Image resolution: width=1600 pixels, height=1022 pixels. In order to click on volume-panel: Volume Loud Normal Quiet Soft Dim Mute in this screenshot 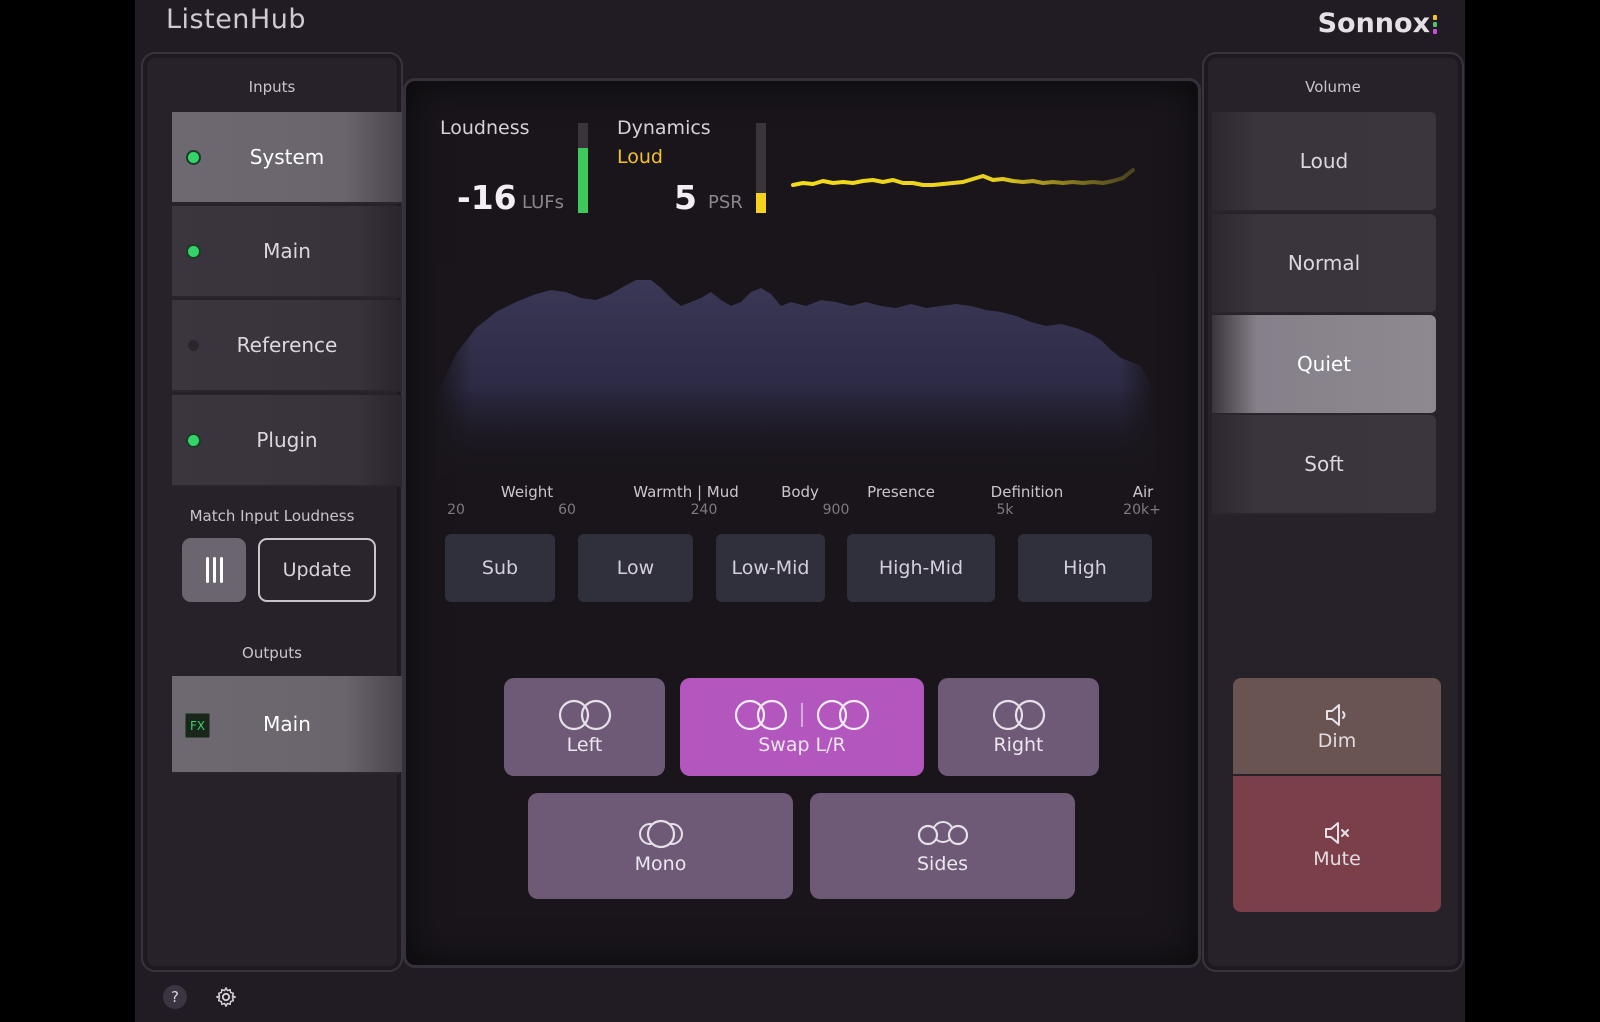, I will do `click(1333, 512)`.